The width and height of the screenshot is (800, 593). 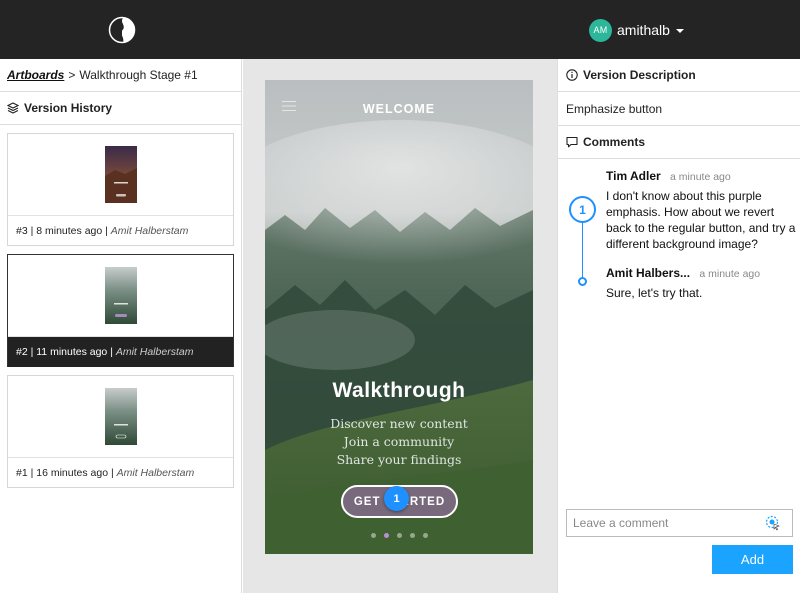 I want to click on comments-header: Comments, so click(x=679, y=142).